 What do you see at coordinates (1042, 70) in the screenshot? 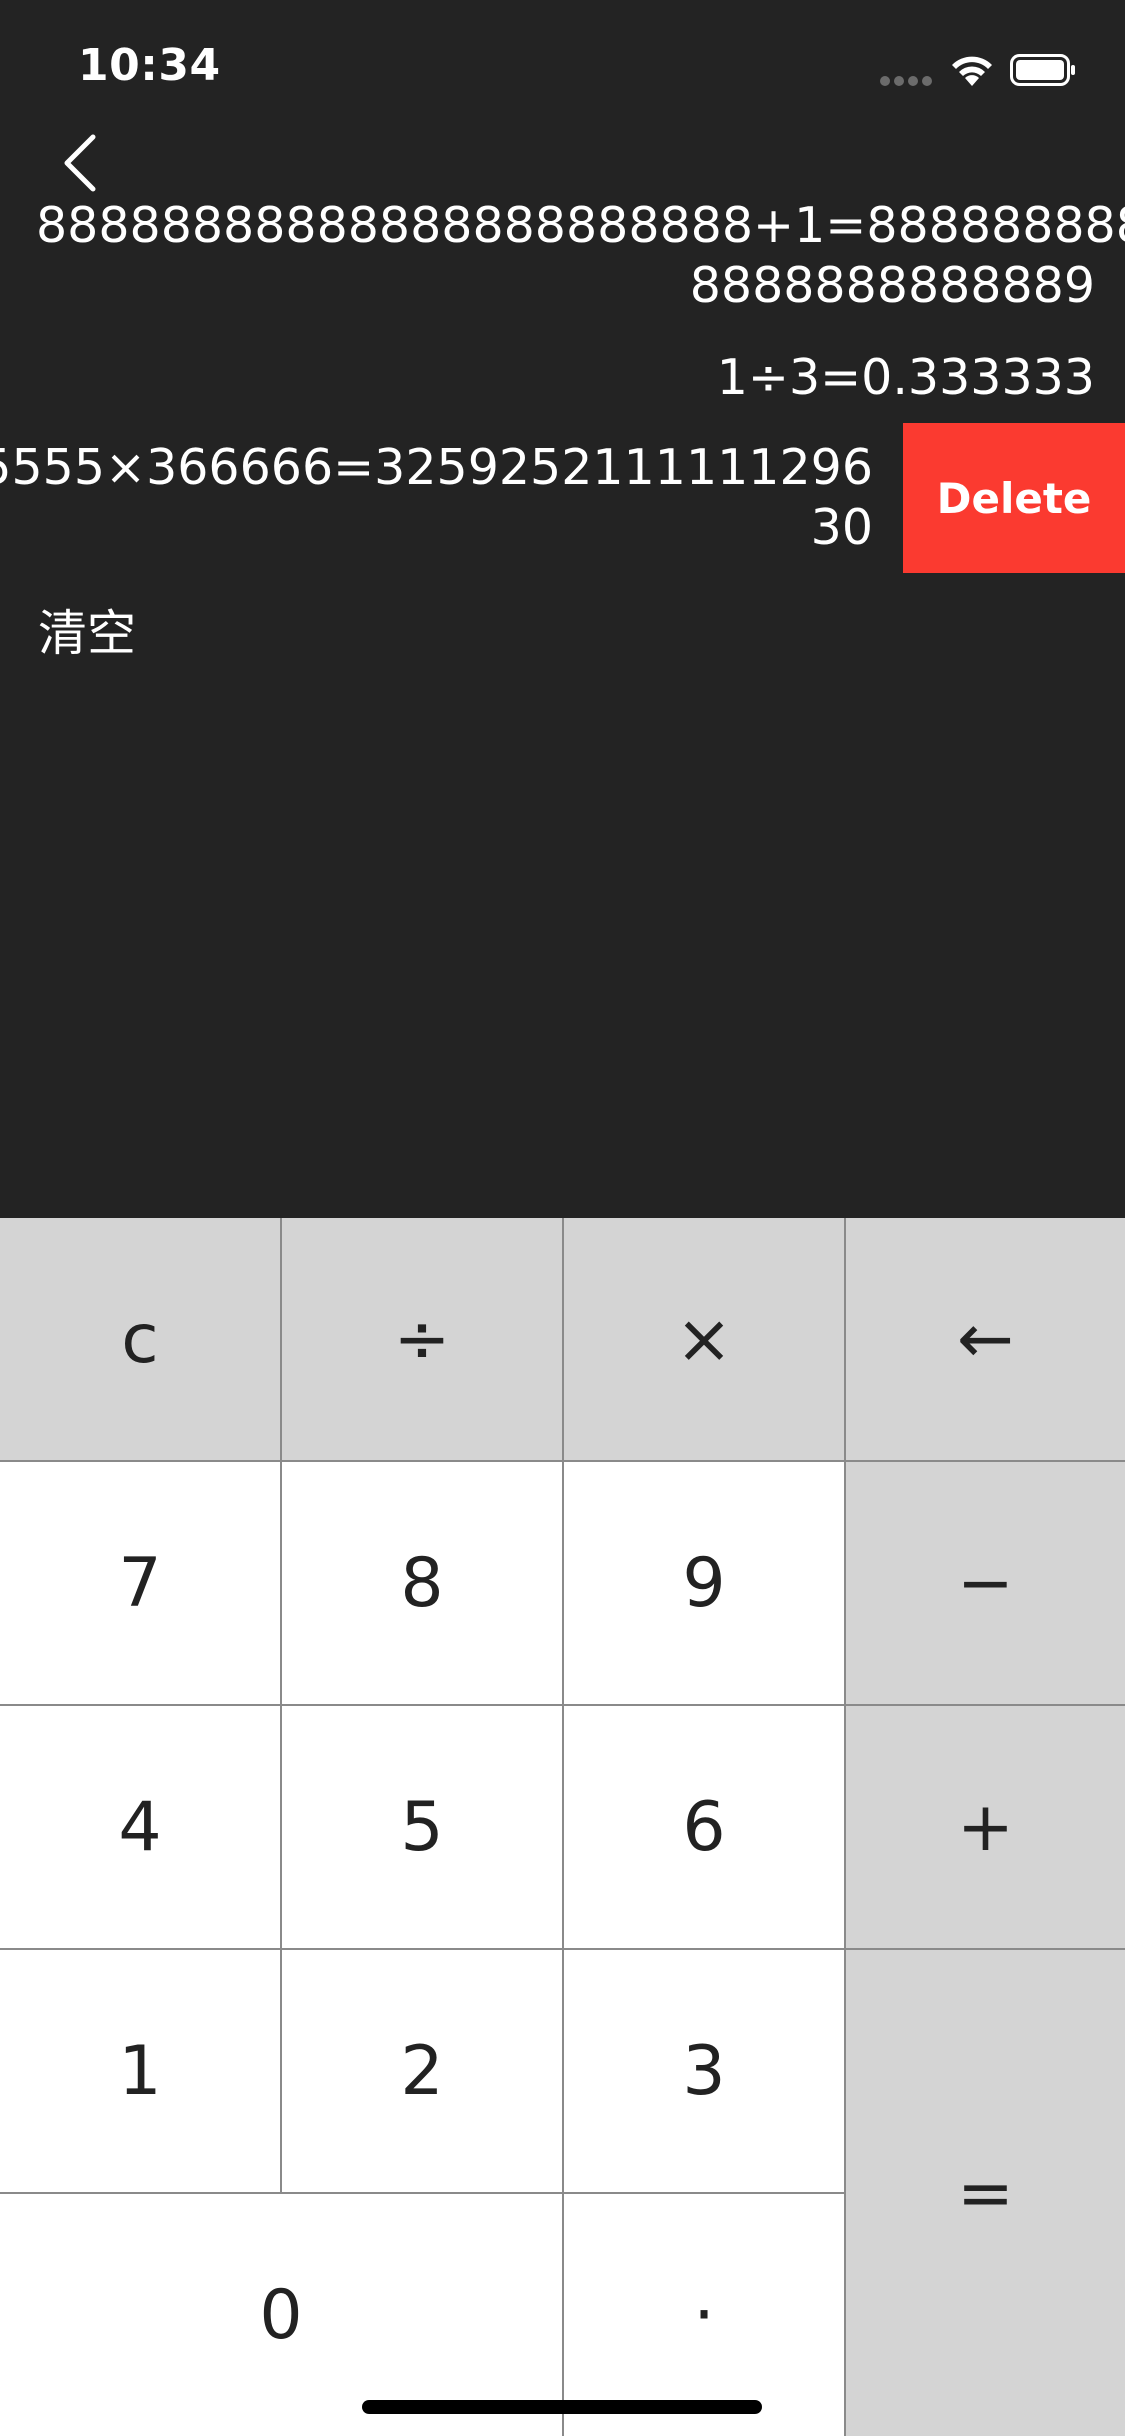
I see `battery-icon` at bounding box center [1042, 70].